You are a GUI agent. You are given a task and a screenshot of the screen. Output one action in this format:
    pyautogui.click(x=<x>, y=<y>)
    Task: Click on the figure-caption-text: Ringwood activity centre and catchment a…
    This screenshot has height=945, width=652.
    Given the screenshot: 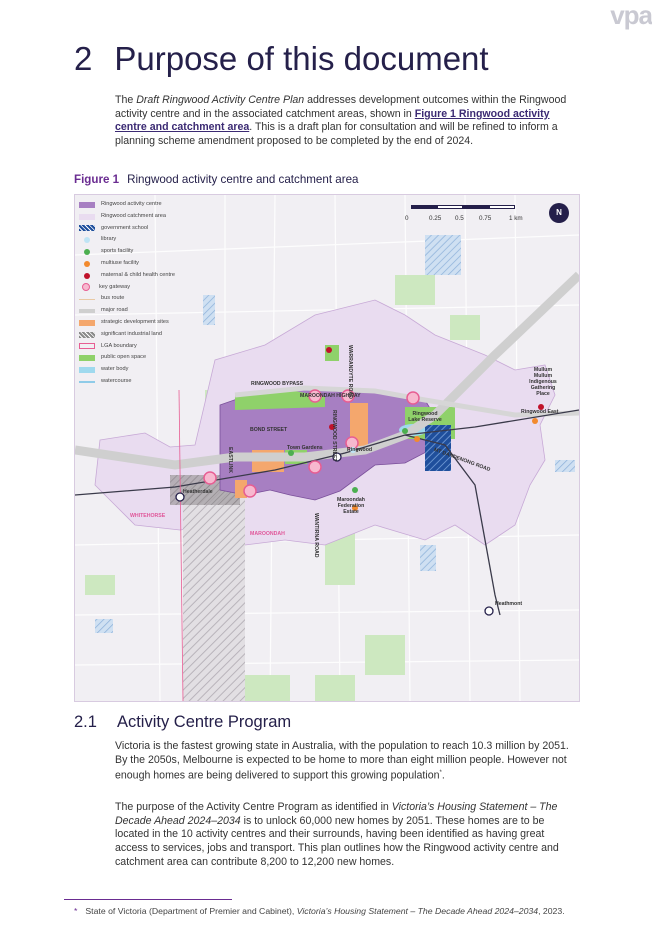 What is the action you would take?
    pyautogui.click(x=243, y=179)
    